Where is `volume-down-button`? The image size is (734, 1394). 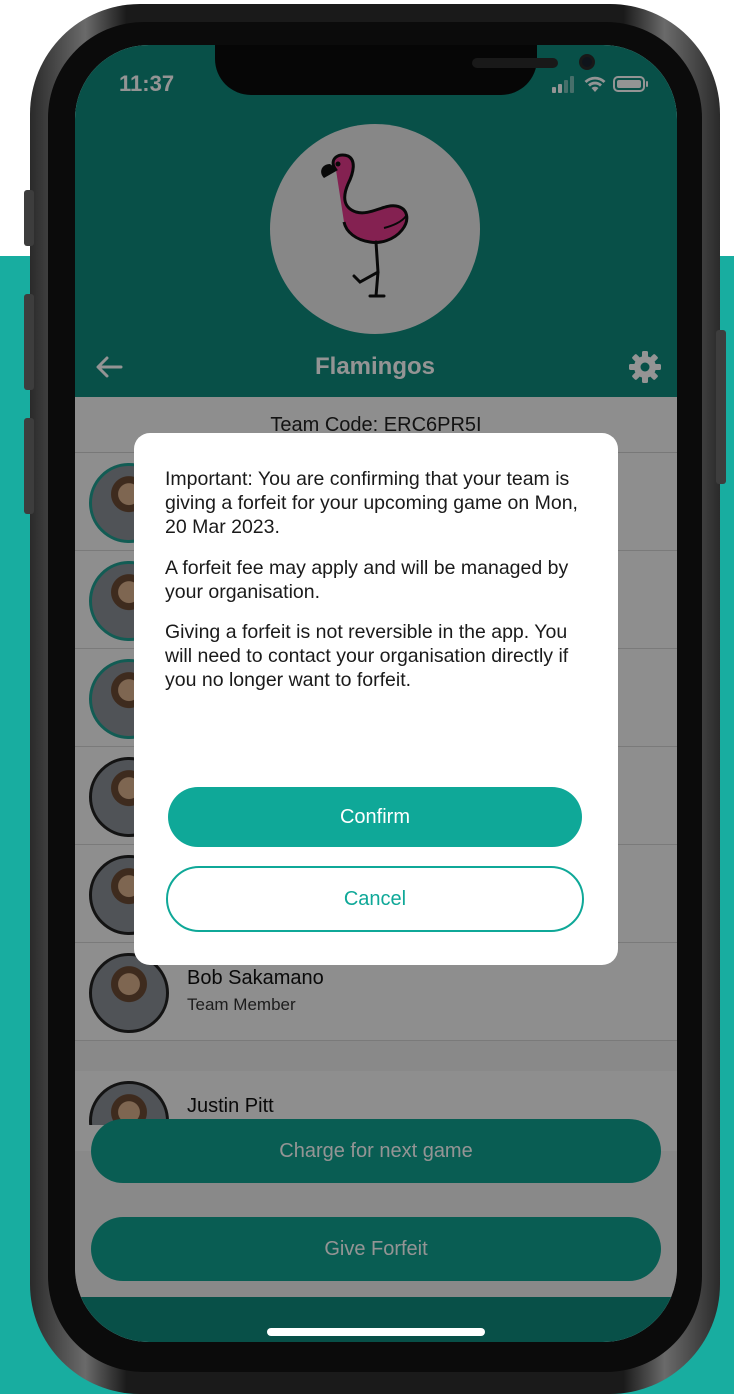 volume-down-button is located at coordinates (29, 466).